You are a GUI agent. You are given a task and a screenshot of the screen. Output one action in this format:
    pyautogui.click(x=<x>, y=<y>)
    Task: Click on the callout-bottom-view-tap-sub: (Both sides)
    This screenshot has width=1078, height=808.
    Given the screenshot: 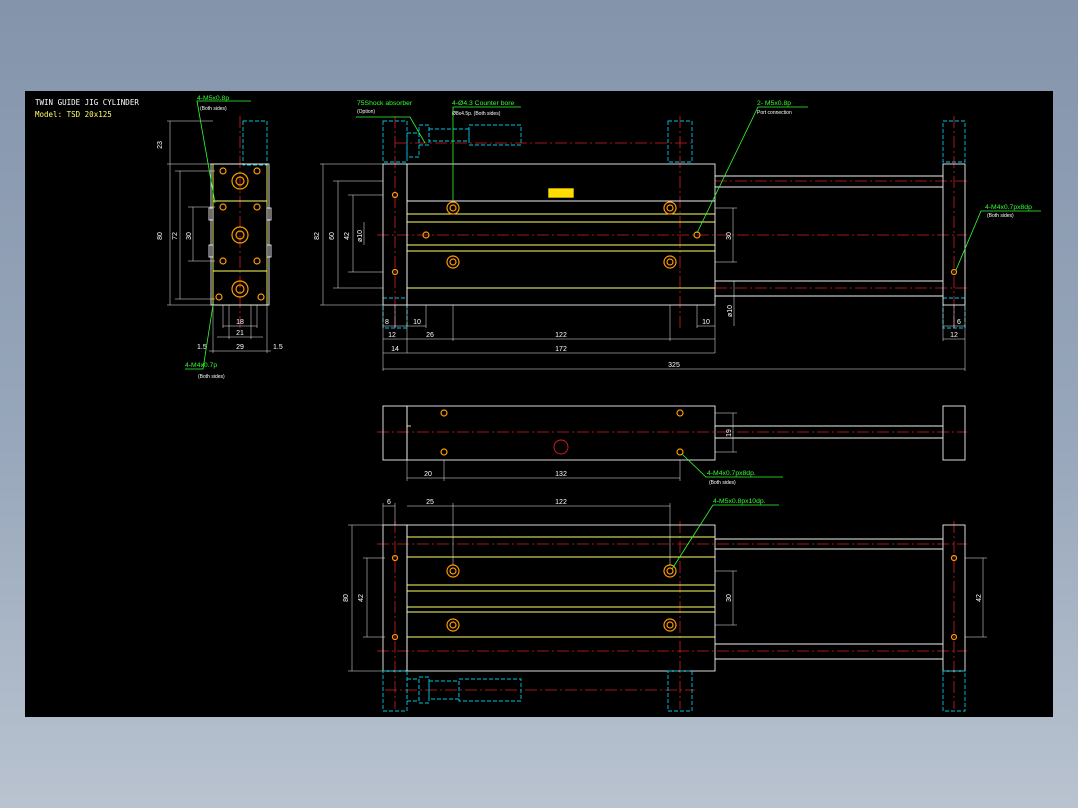 What is the action you would take?
    pyautogui.click(x=722, y=483)
    